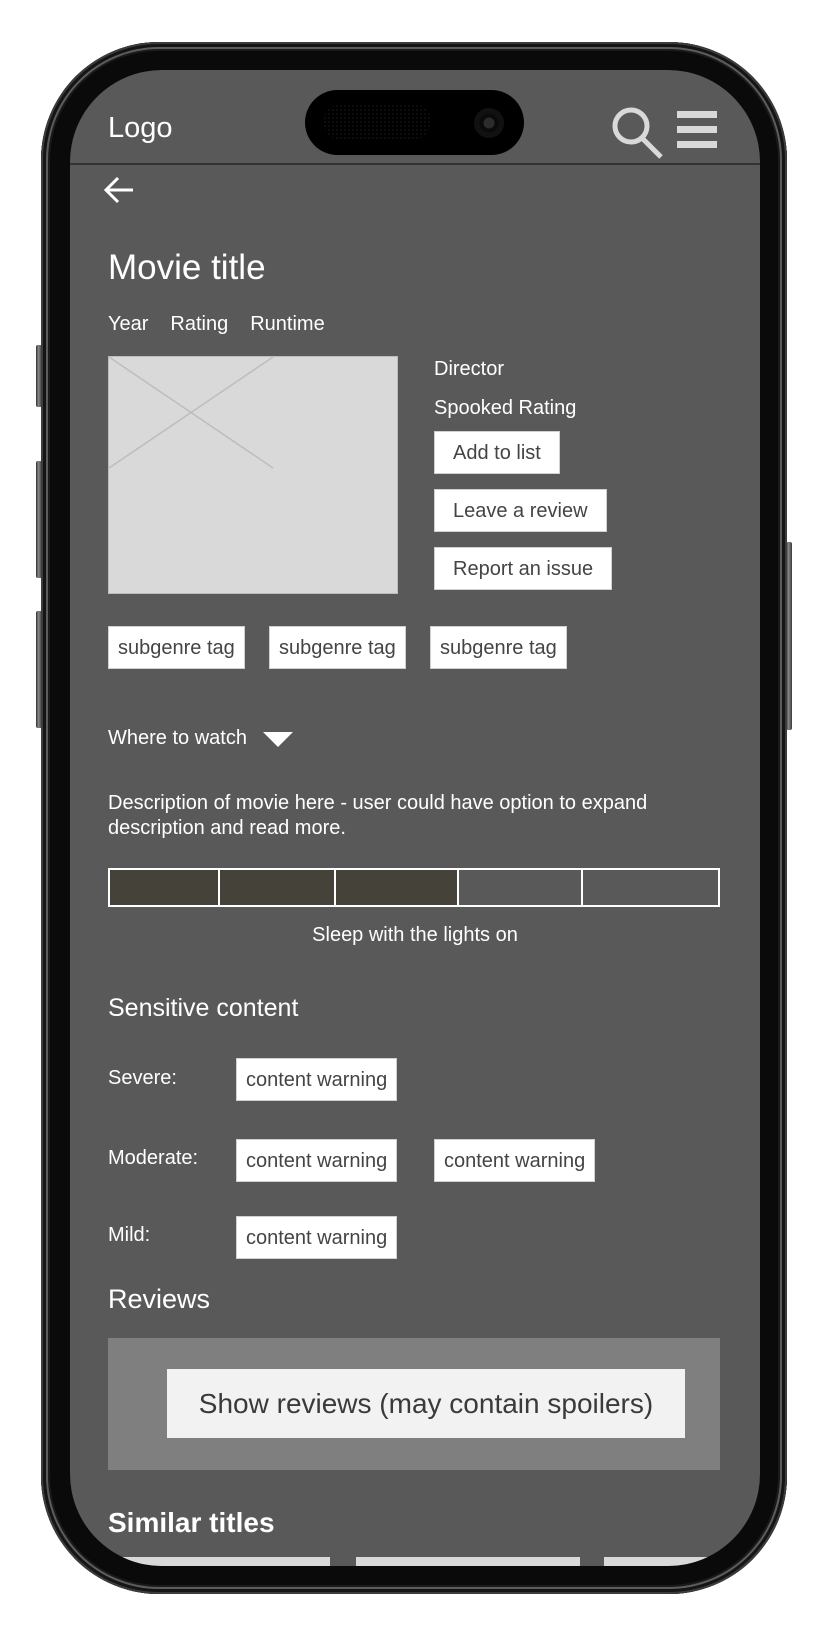 The width and height of the screenshot is (830, 1634). I want to click on where-to-watch-dropdown: Where to watch, so click(200, 738).